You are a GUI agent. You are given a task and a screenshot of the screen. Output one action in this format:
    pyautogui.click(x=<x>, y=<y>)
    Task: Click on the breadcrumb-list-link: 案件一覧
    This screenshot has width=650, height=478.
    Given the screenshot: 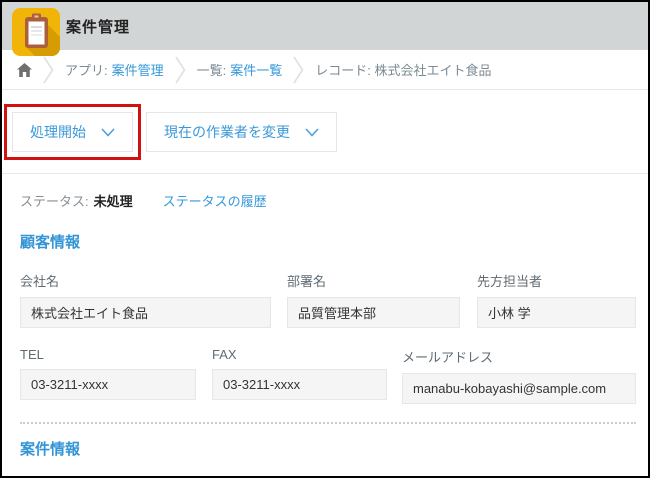 What is the action you would take?
    pyautogui.click(x=256, y=69)
    